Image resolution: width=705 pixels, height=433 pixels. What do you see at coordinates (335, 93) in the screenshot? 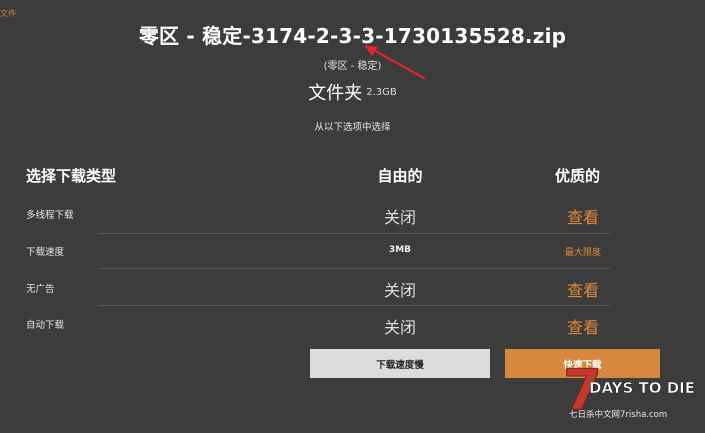
I see `folder-label: 文件夹` at bounding box center [335, 93].